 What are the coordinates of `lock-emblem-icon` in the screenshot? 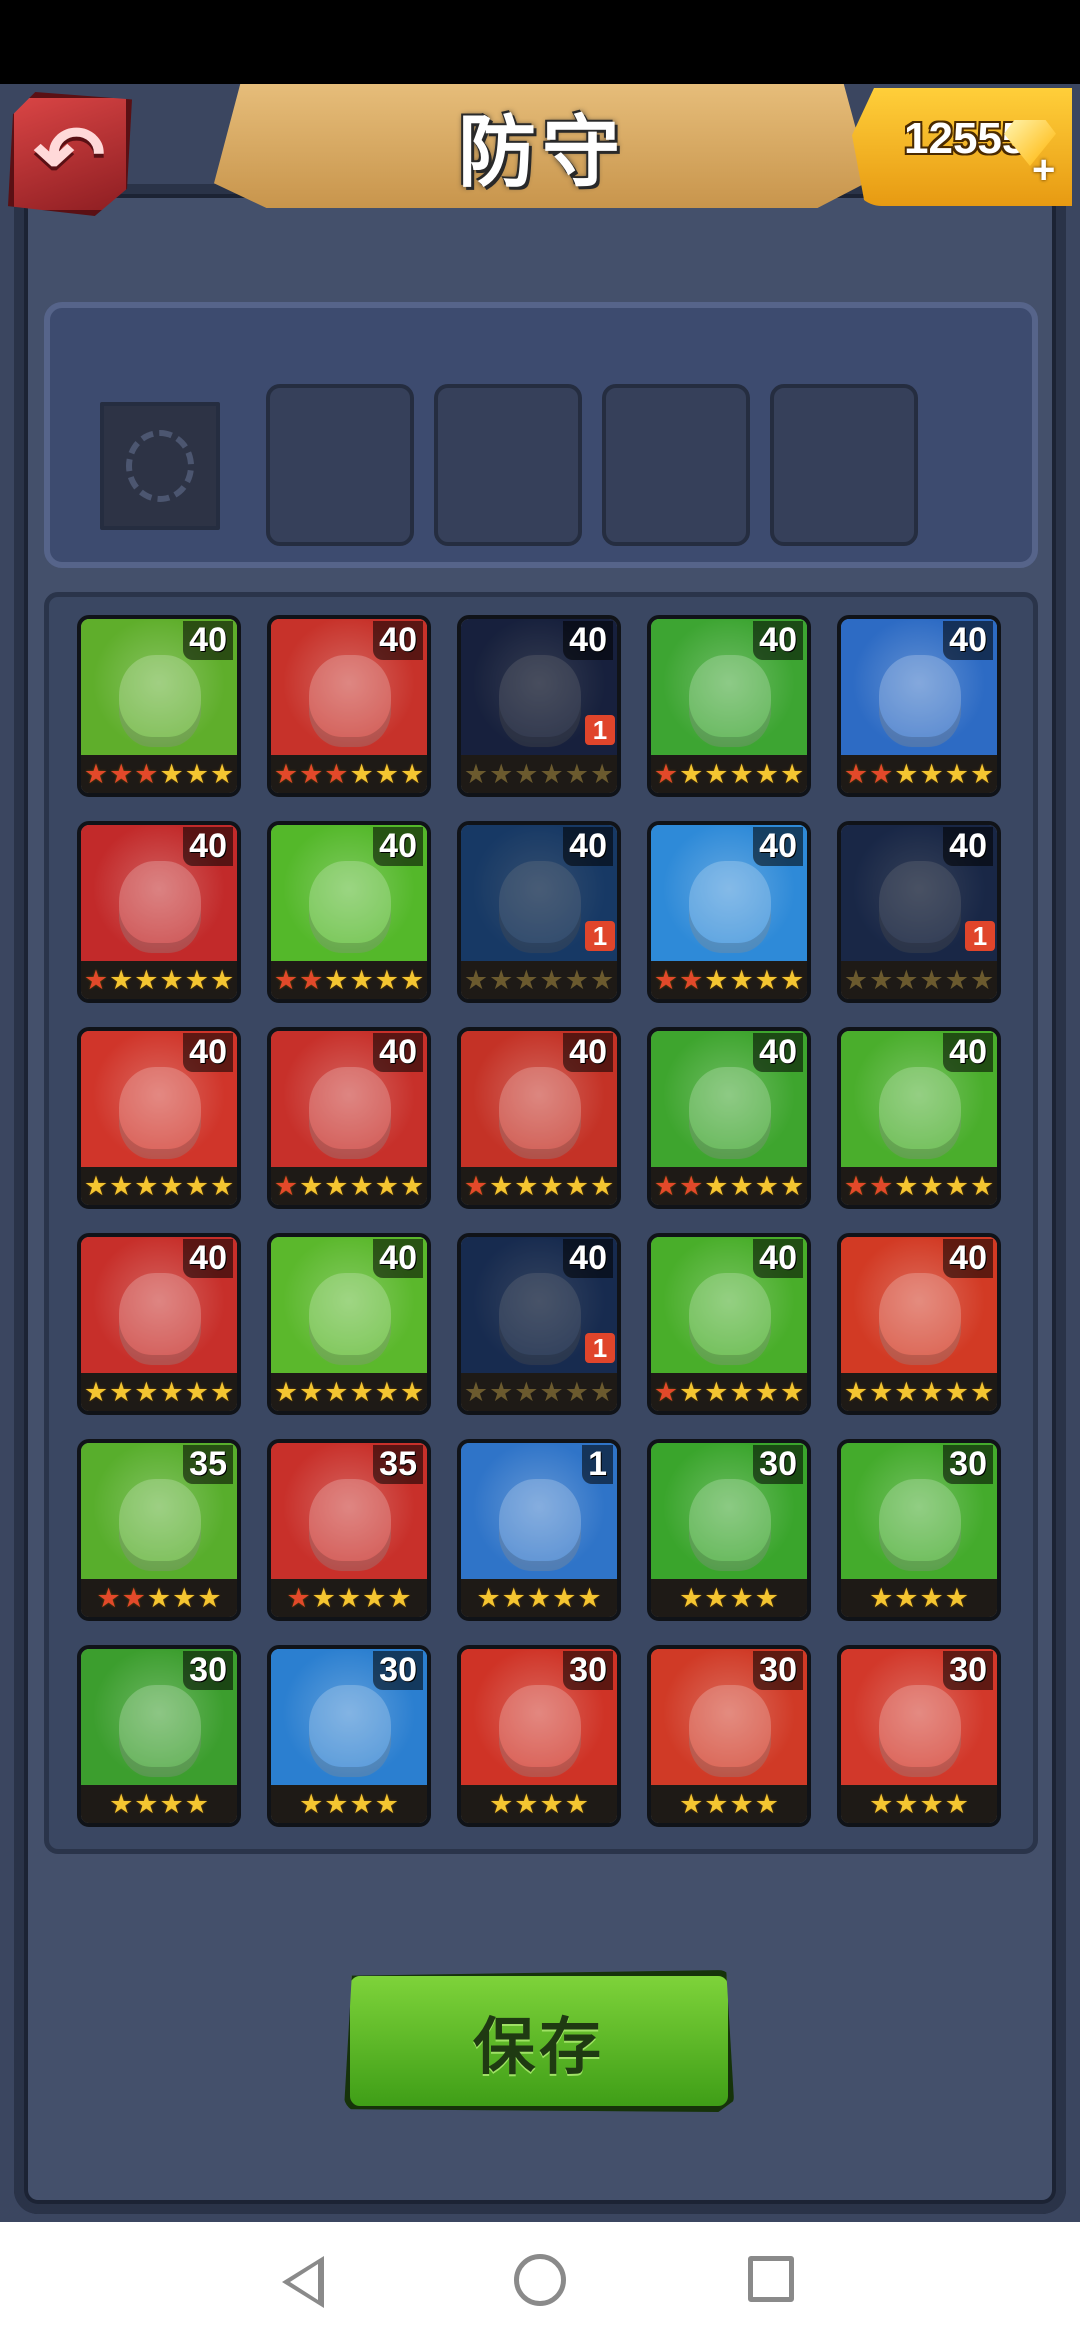 It's located at (160, 466).